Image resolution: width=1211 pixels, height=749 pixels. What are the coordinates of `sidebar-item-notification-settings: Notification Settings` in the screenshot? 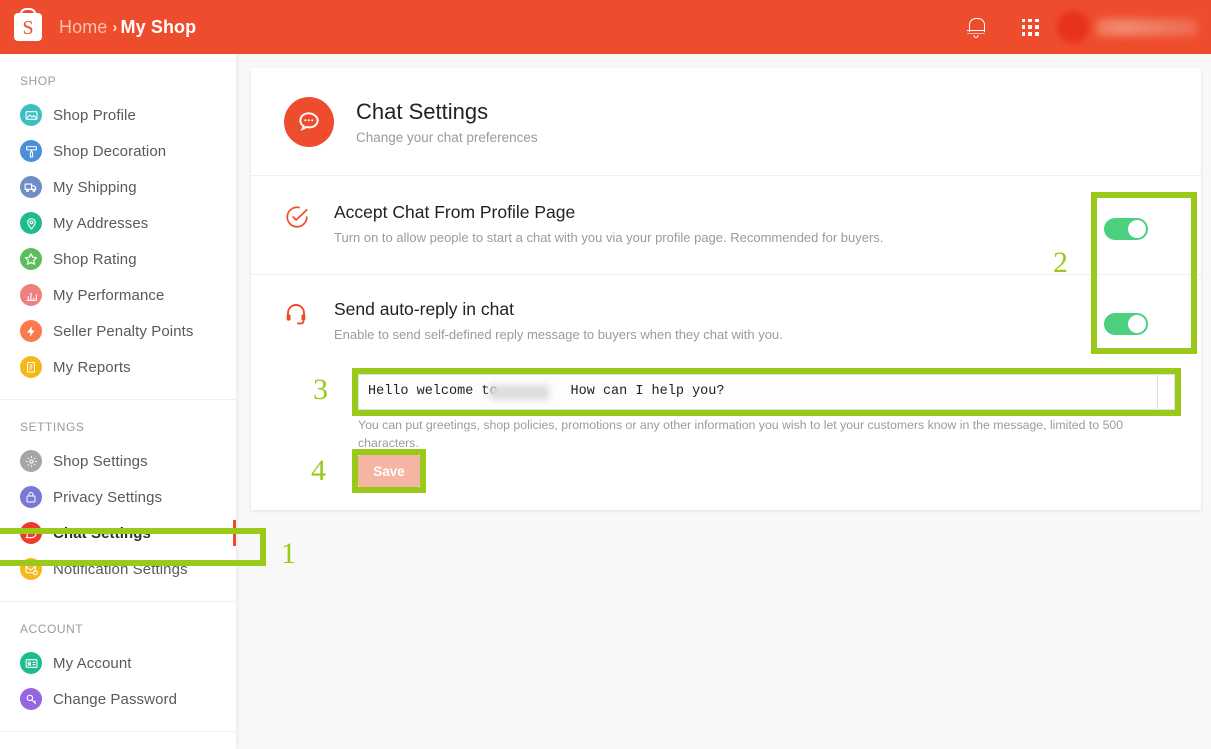 It's located at (118, 569).